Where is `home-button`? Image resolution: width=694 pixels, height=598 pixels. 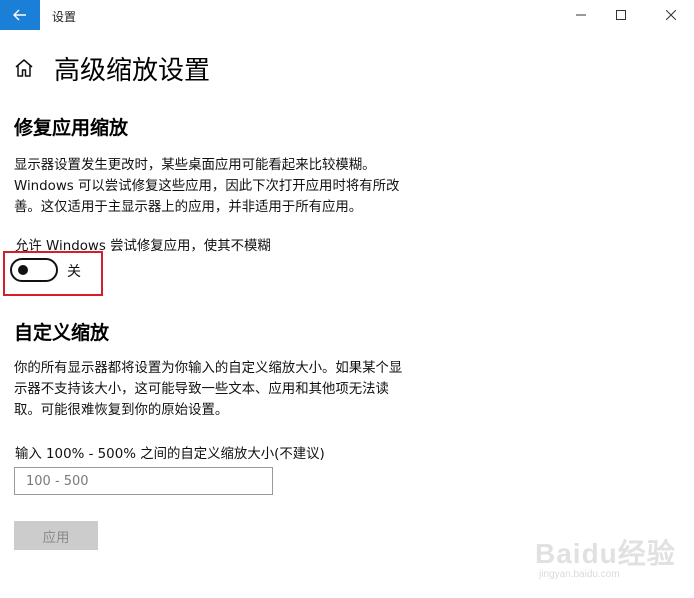
home-button is located at coordinates (24, 68).